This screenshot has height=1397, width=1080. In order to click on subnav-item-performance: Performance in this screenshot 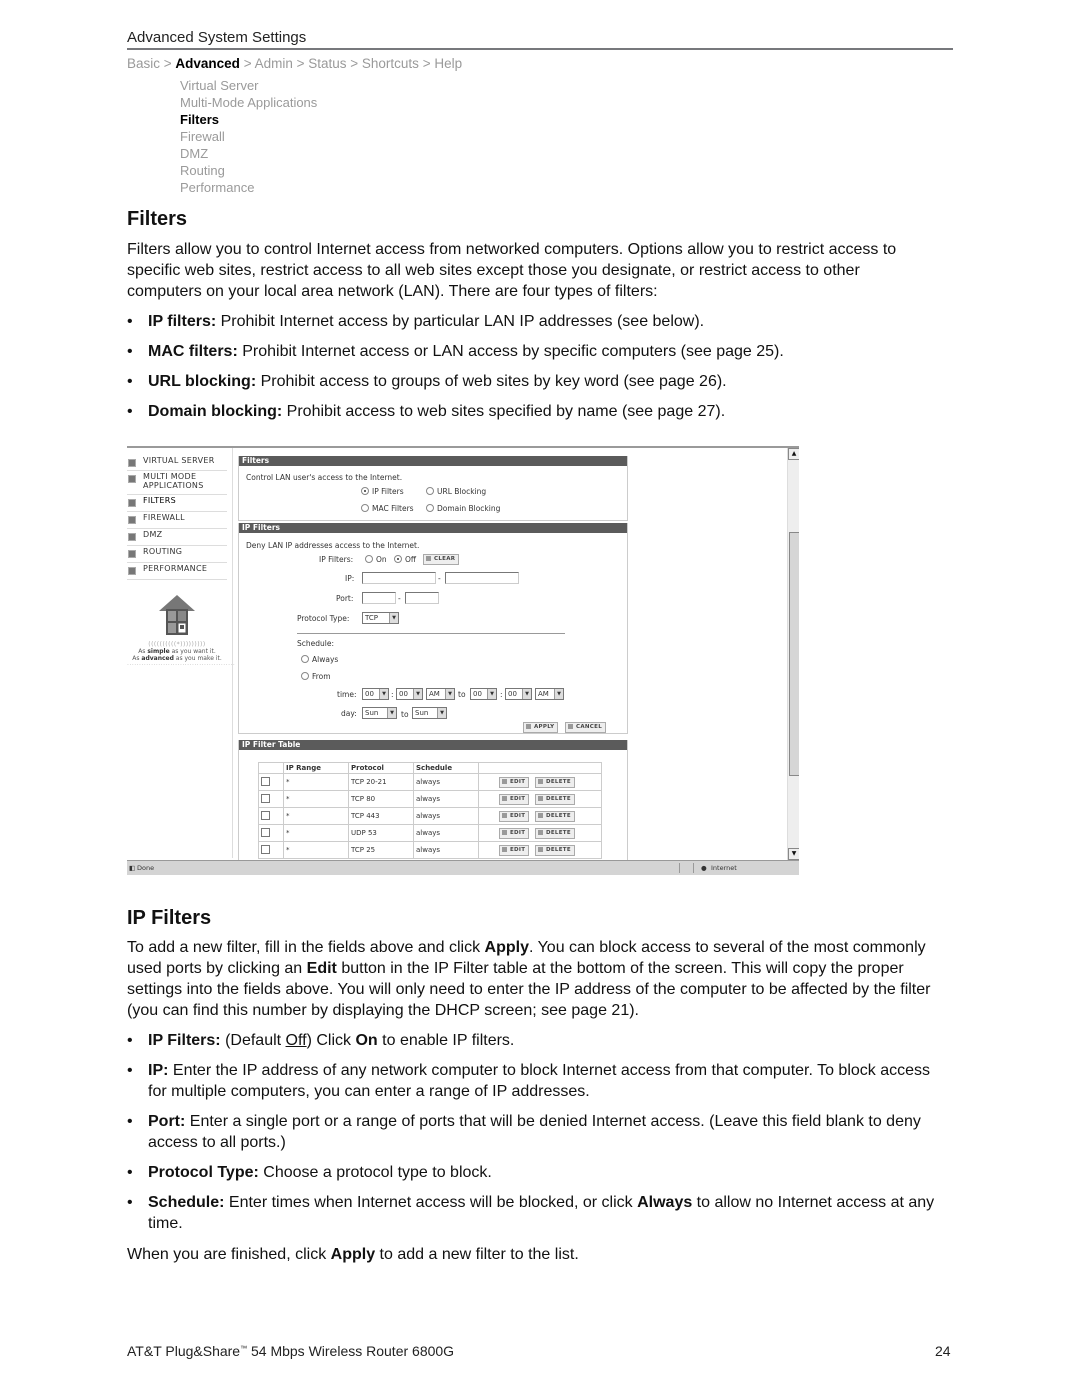, I will do `click(248, 187)`.